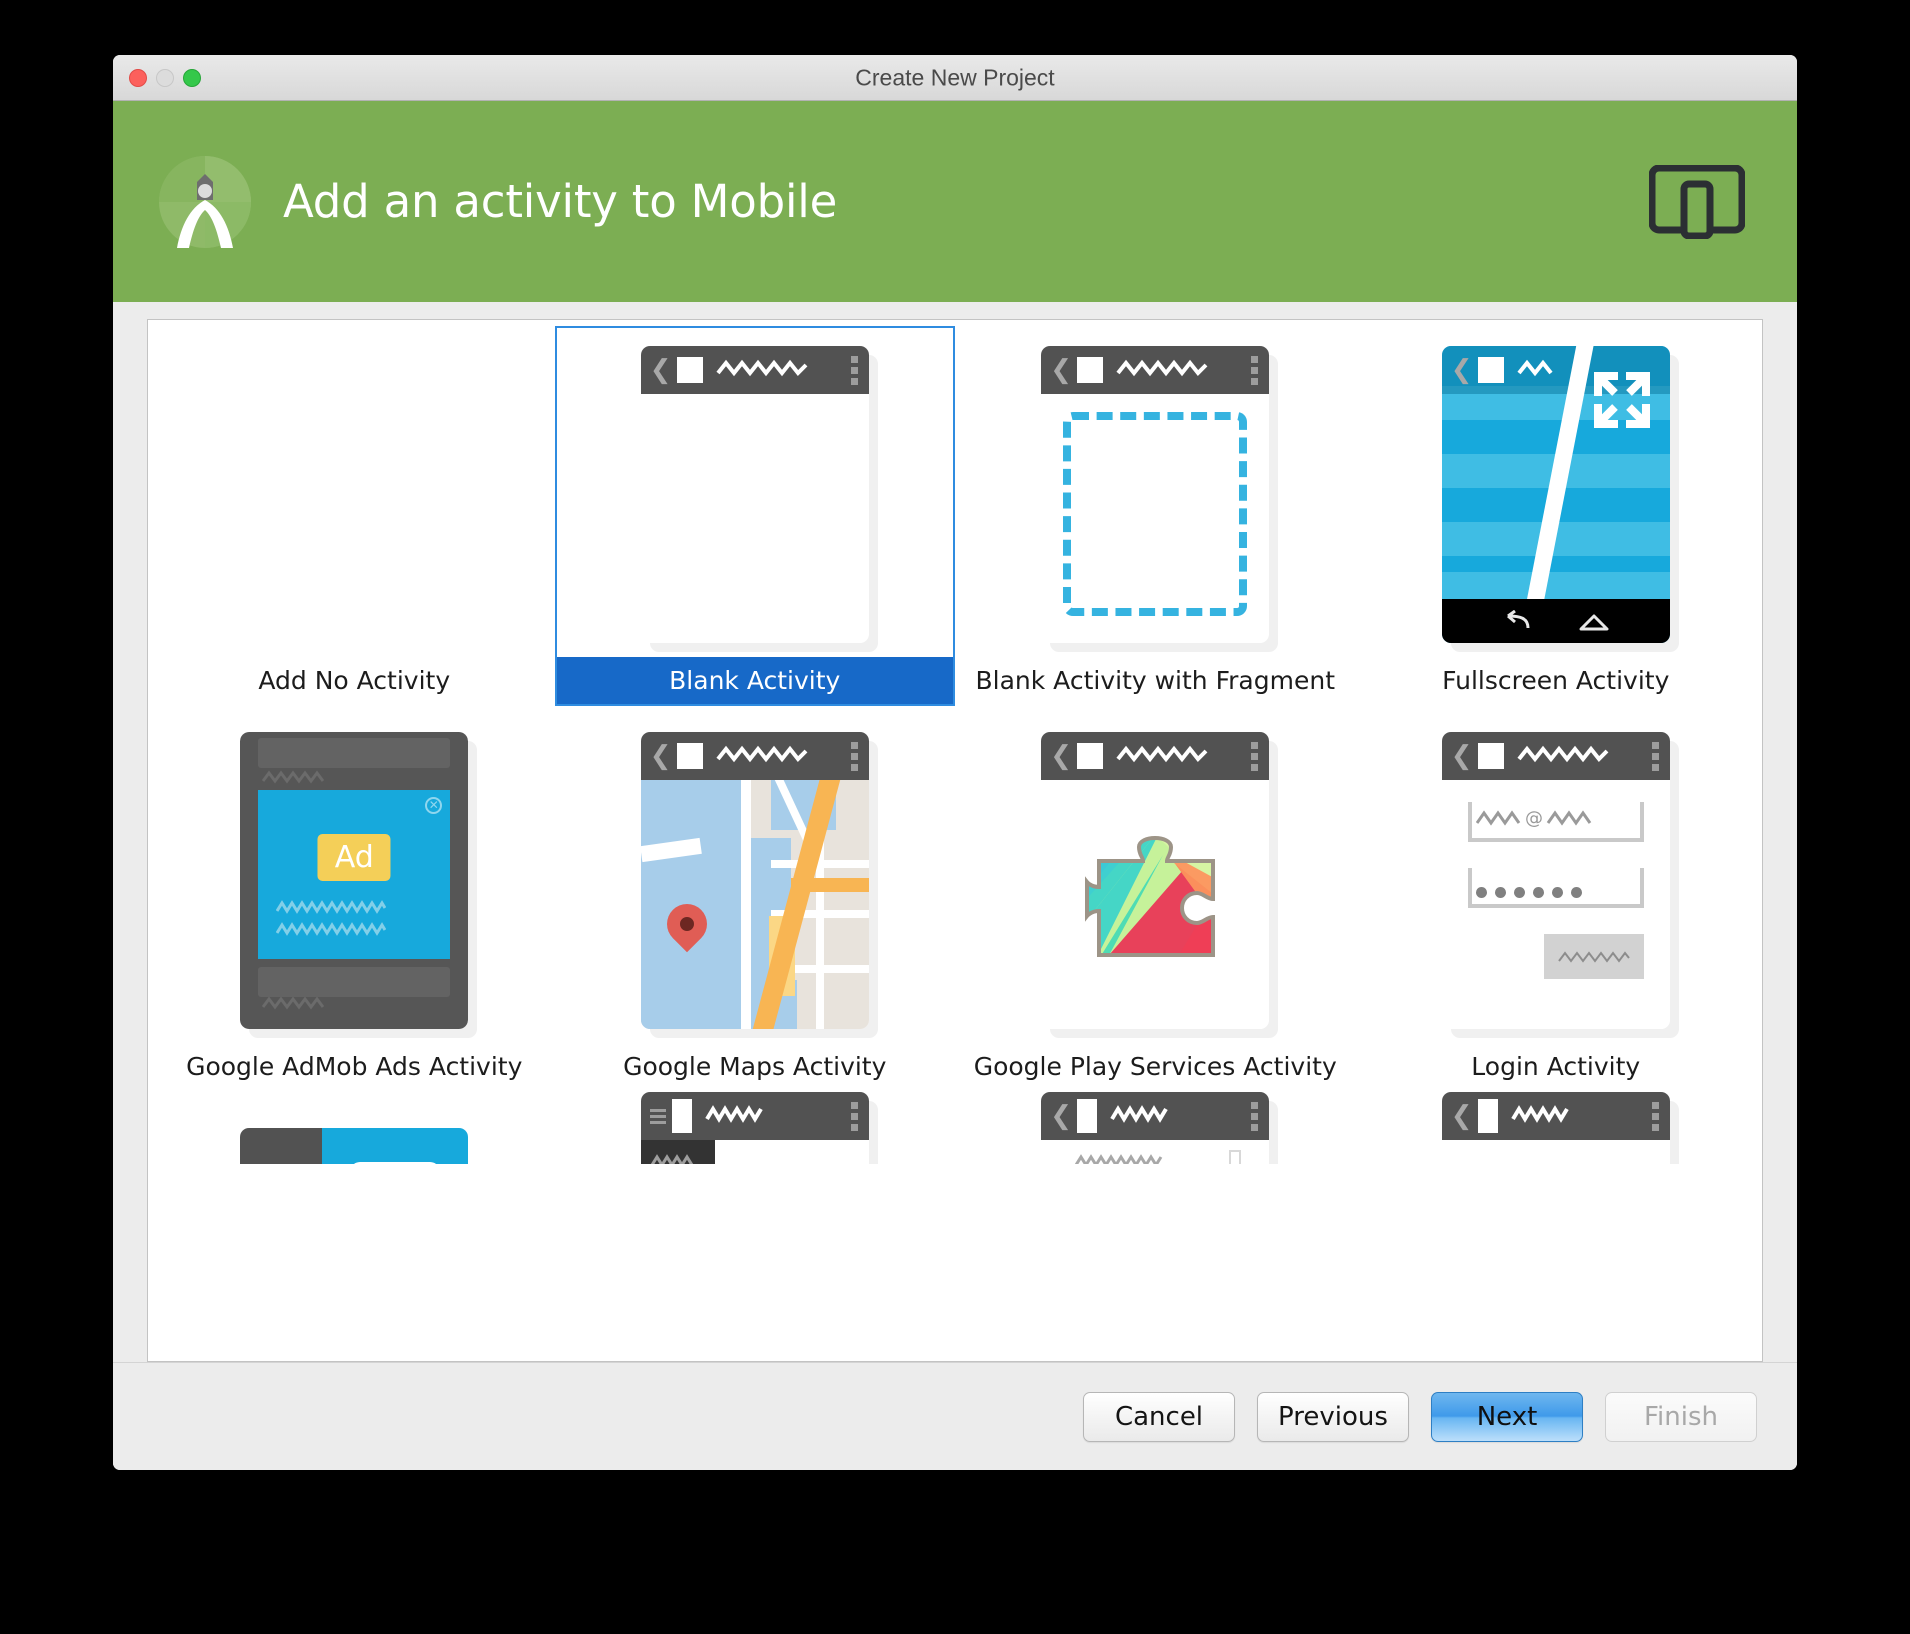 The height and width of the screenshot is (1634, 1910). I want to click on password-dots, so click(1528, 892).